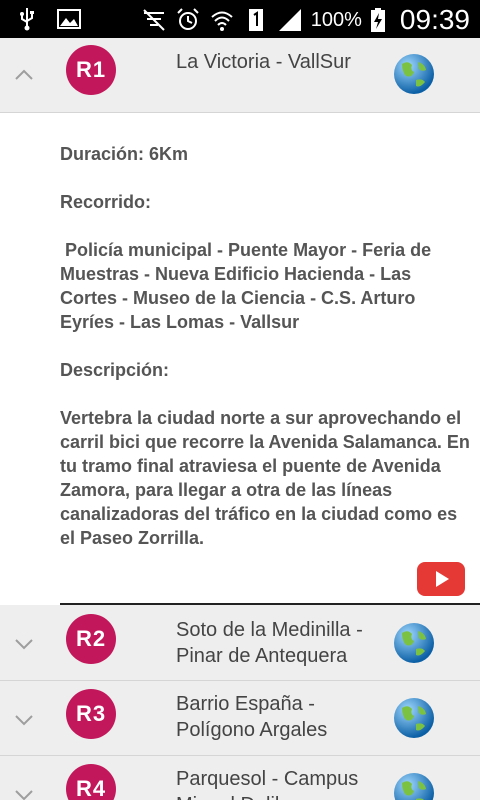  I want to click on no-signal-icon, so click(154, 20).